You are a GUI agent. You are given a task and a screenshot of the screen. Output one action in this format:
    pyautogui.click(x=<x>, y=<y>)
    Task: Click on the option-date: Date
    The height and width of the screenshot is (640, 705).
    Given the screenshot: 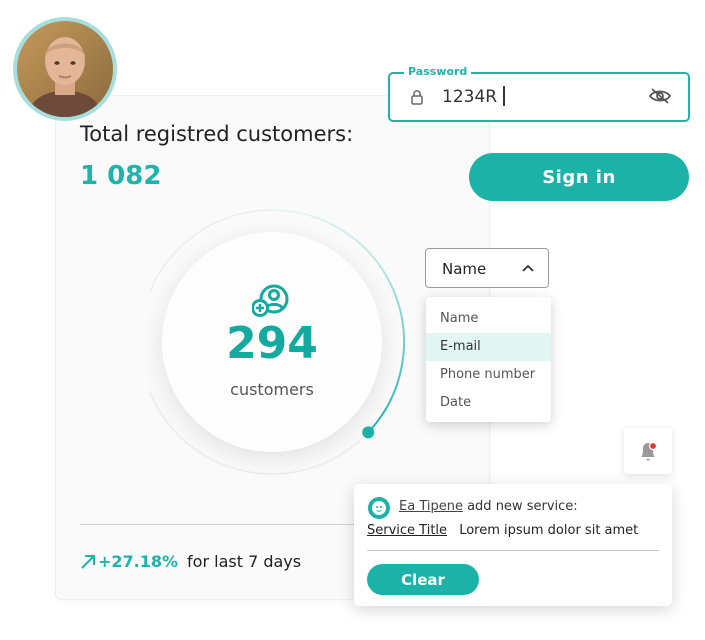 What is the action you would take?
    pyautogui.click(x=488, y=403)
    